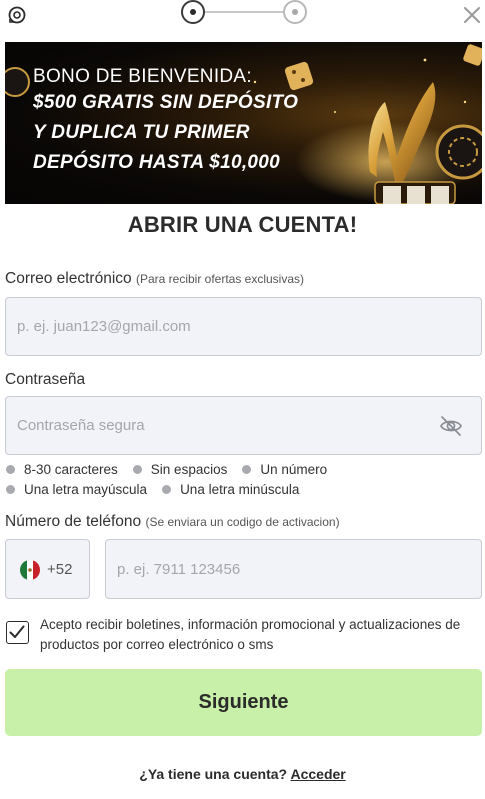 This screenshot has width=485, height=799. I want to click on requirement-item: Sin espacios, so click(180, 469).